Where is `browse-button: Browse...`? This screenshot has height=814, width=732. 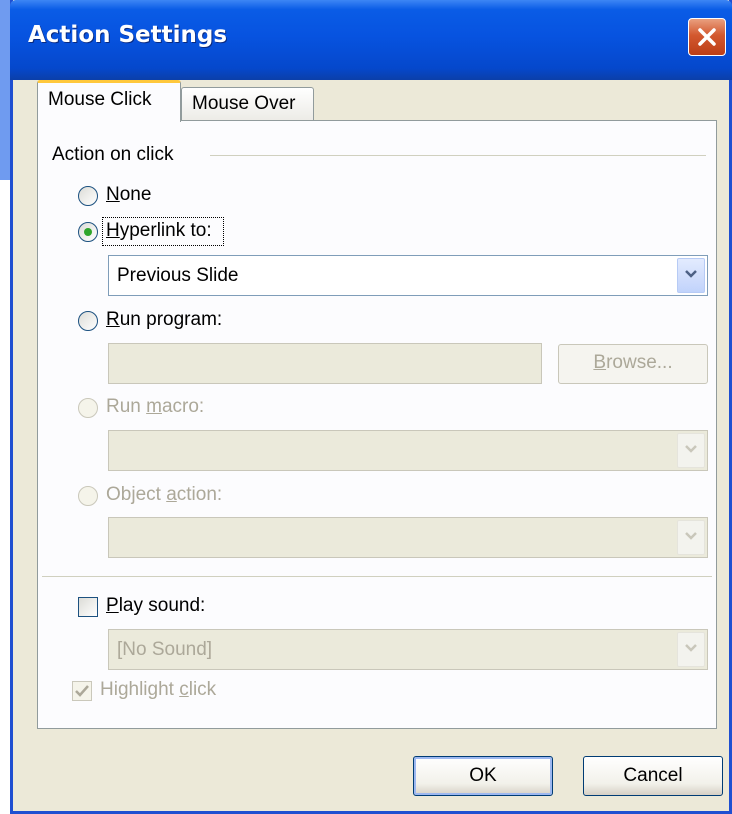
browse-button: Browse... is located at coordinates (633, 364).